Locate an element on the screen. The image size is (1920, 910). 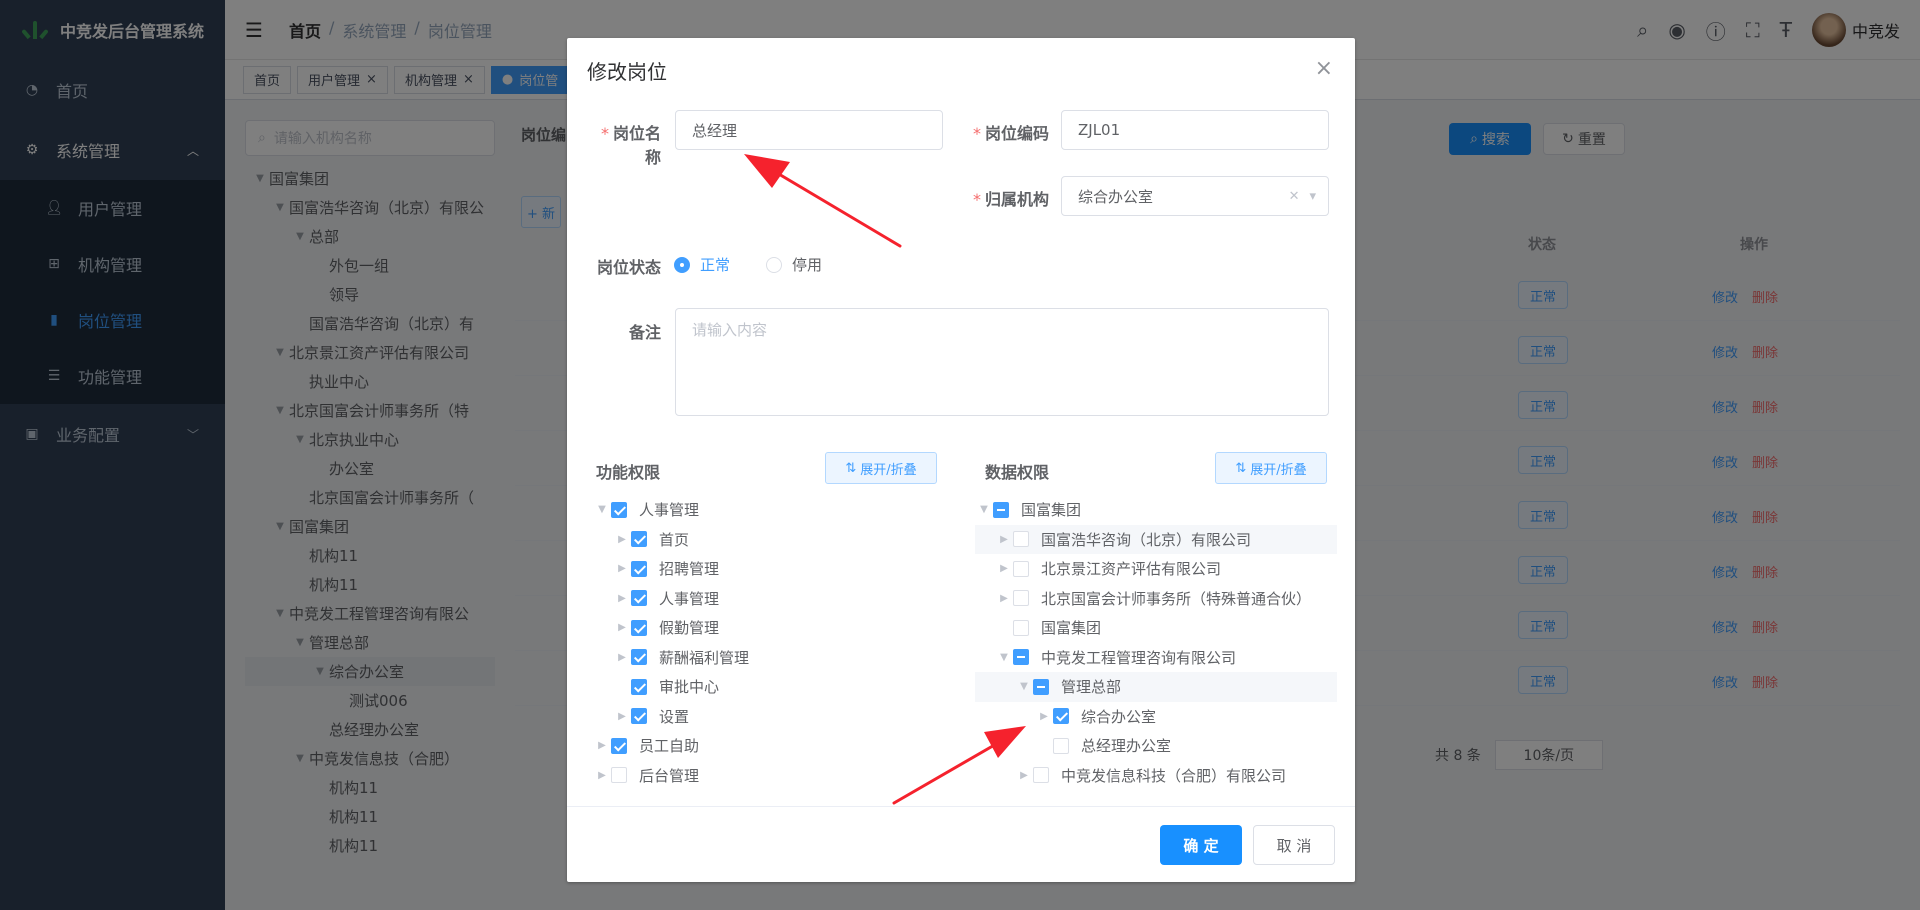
org-select: 综合办公室 ✕ ▾ is located at coordinates (1195, 196).